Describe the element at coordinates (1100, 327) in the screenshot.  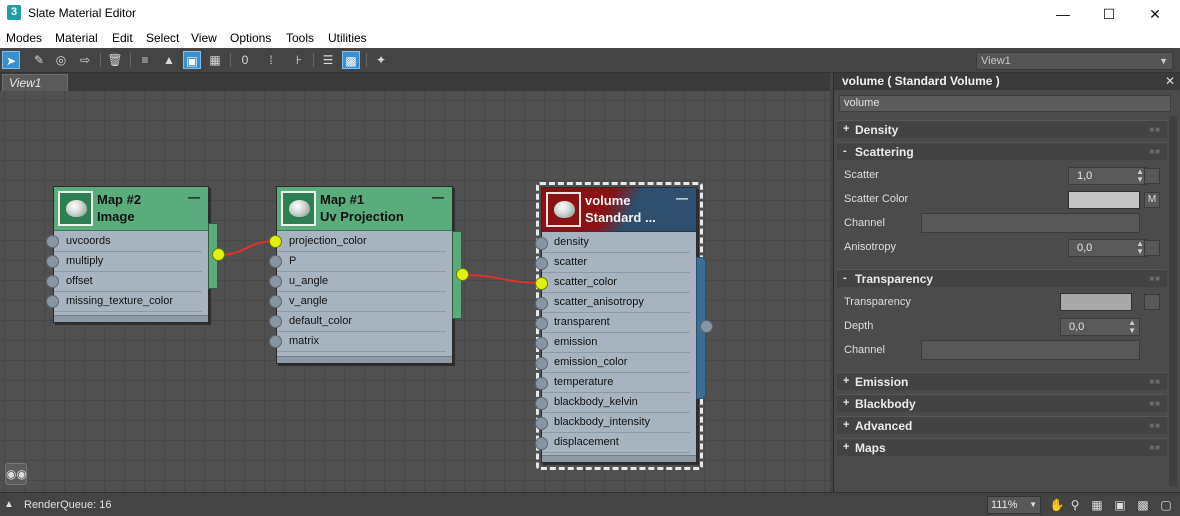
I see `depth-spinner: 0,0 ▲ ▼` at that location.